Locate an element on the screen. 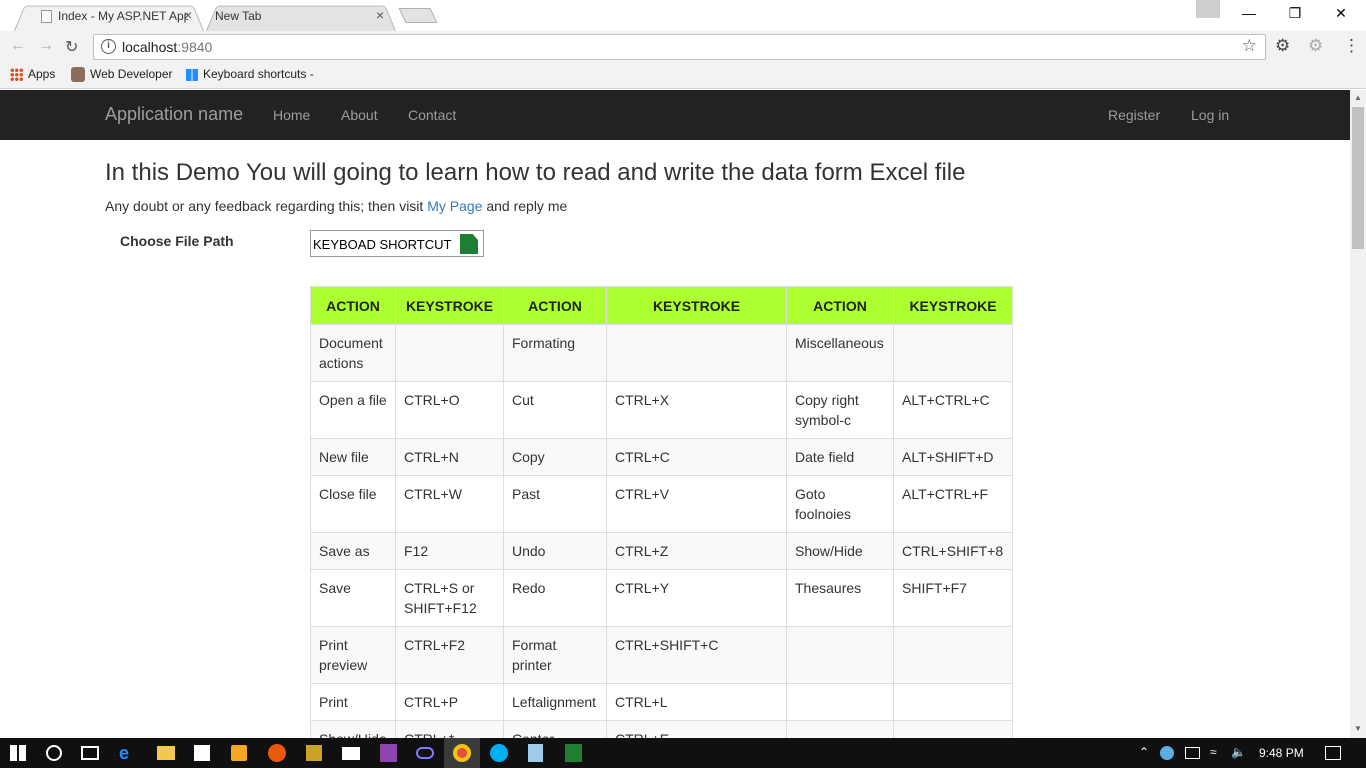 The width and height of the screenshot is (1366, 768). tools-icon is located at coordinates (314, 753).